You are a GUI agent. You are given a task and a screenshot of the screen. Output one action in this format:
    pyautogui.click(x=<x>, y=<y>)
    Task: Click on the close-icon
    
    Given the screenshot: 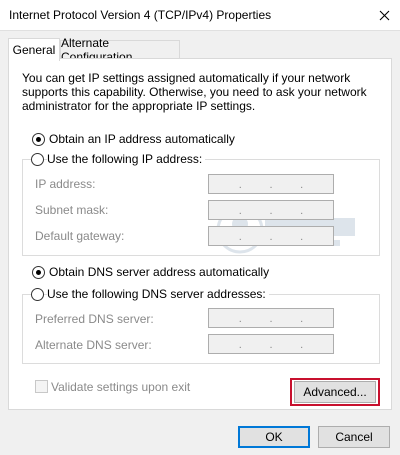 What is the action you would take?
    pyautogui.click(x=384, y=15)
    